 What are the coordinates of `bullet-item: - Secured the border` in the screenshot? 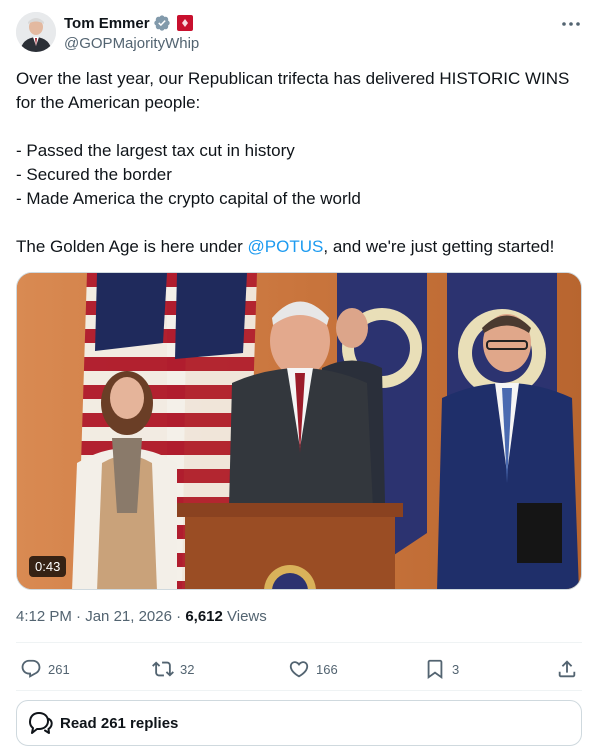 It's located at (94, 174).